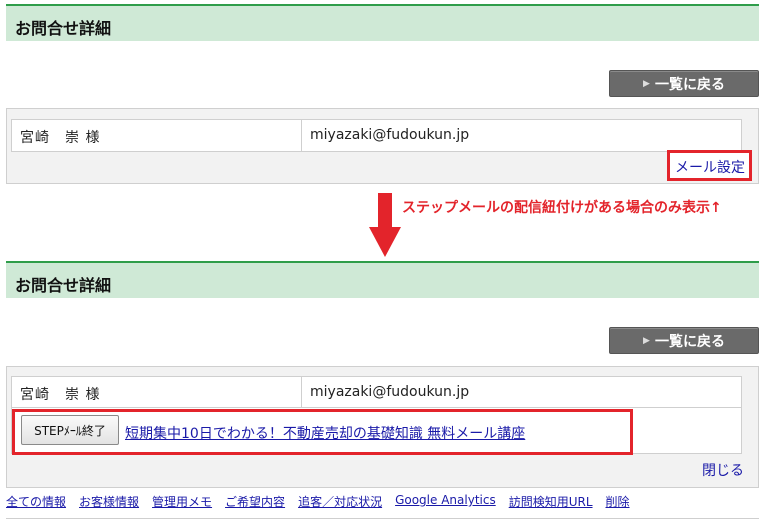 The height and width of the screenshot is (523, 769). Describe the element at coordinates (182, 501) in the screenshot. I see `footer-link-admin-memo: 管理用メモ` at that location.